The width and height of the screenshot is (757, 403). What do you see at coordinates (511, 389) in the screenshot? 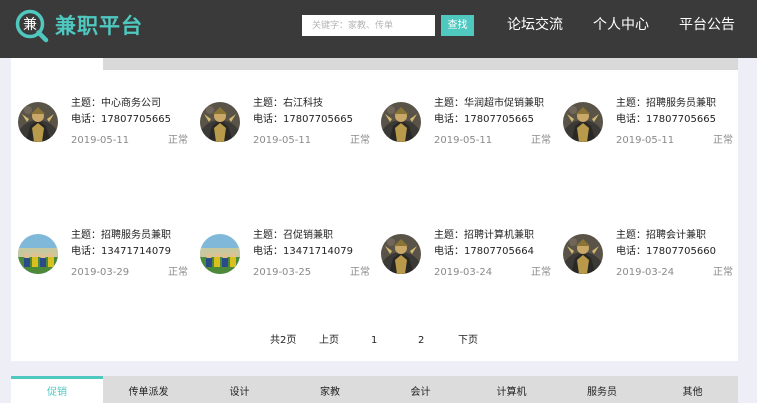
I see `tab-computer: 计算机` at bounding box center [511, 389].